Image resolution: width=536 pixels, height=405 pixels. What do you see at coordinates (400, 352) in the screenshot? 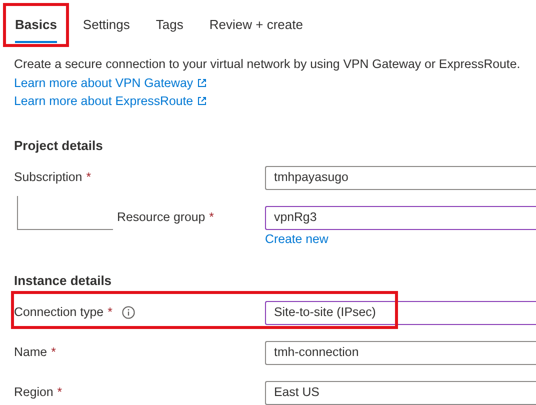
I see `input-field: tmh-connection` at bounding box center [400, 352].